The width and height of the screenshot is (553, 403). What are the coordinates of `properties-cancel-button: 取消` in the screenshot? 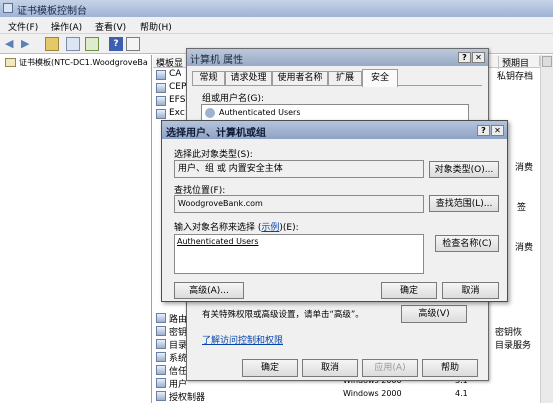 It's located at (330, 368).